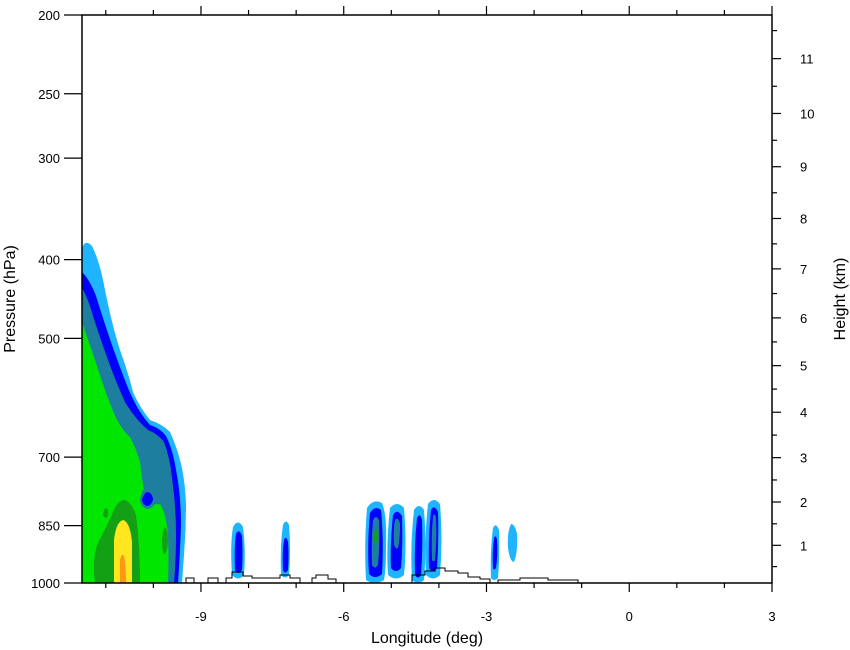  I want to click on x-tick-label: -3, so click(487, 616).